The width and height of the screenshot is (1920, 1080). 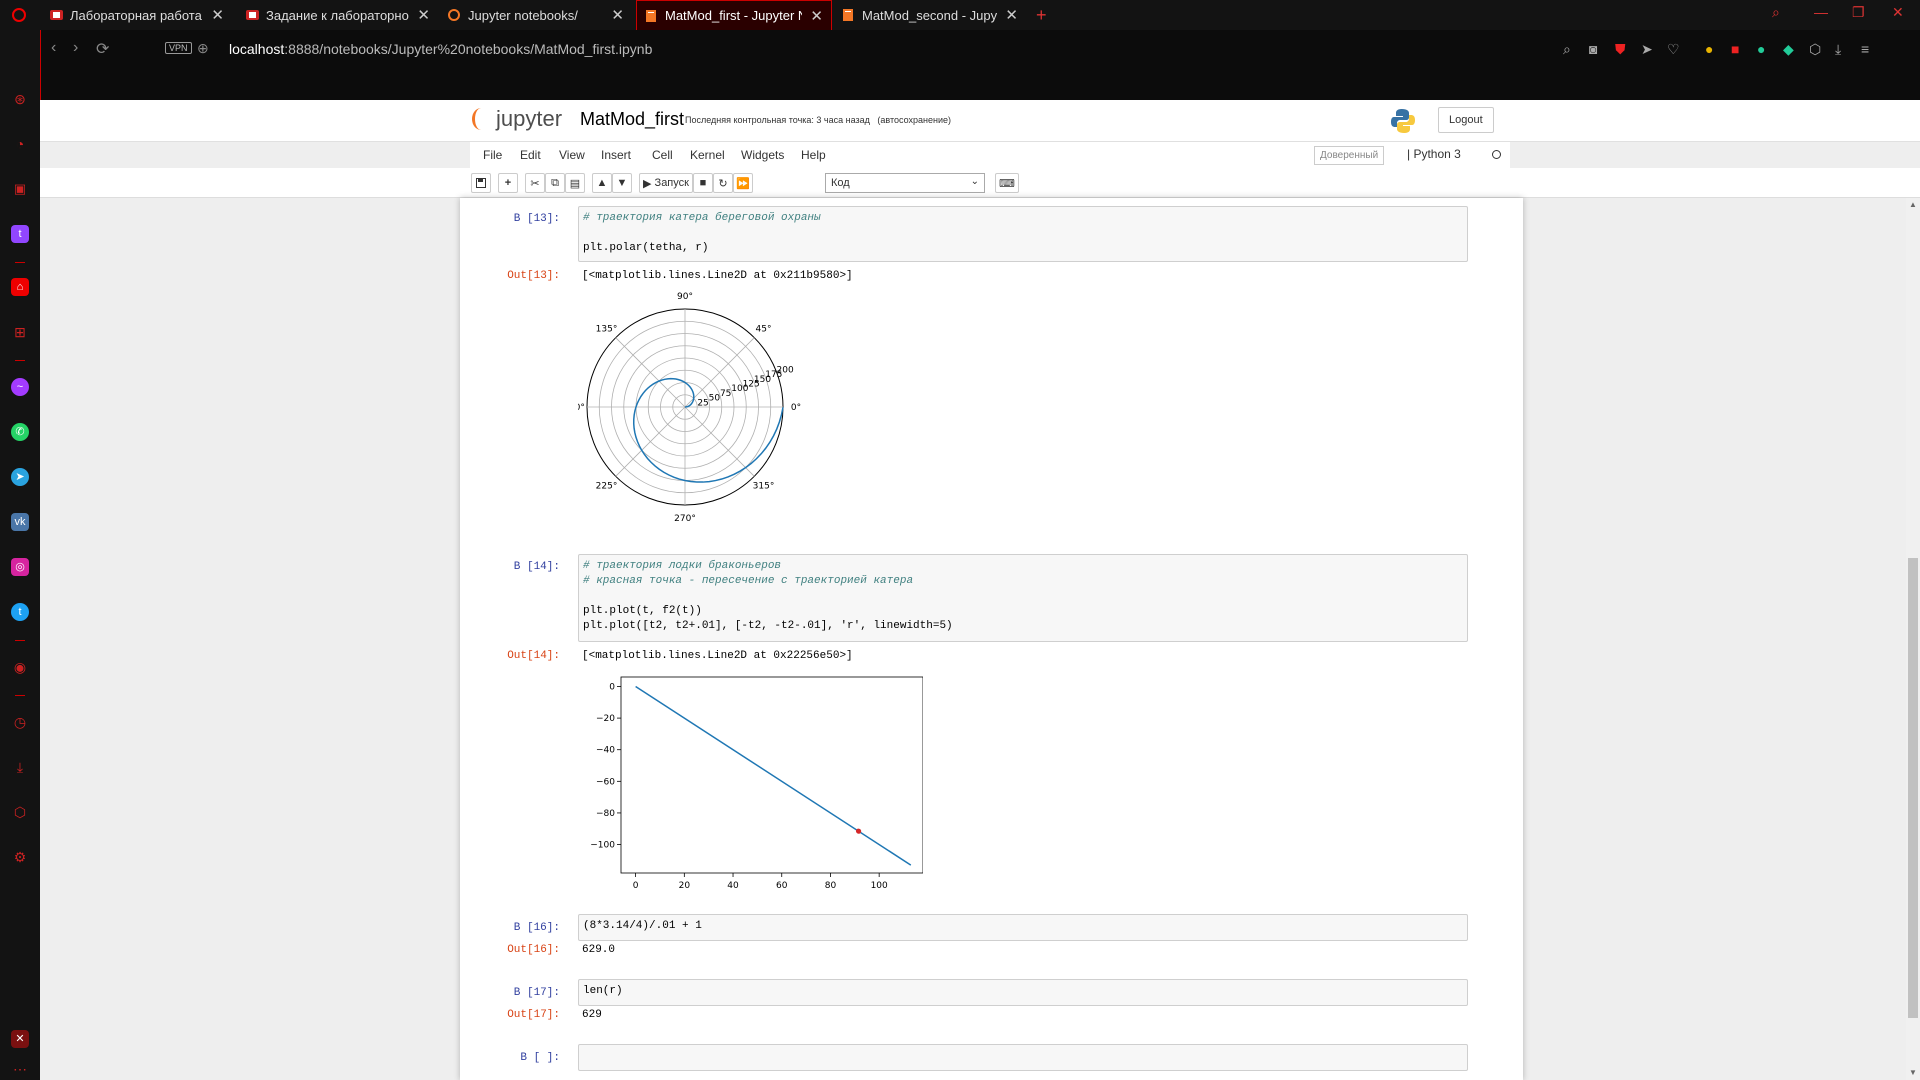 What do you see at coordinates (733, 886) in the screenshot?
I see `x-tick-label: 40` at bounding box center [733, 886].